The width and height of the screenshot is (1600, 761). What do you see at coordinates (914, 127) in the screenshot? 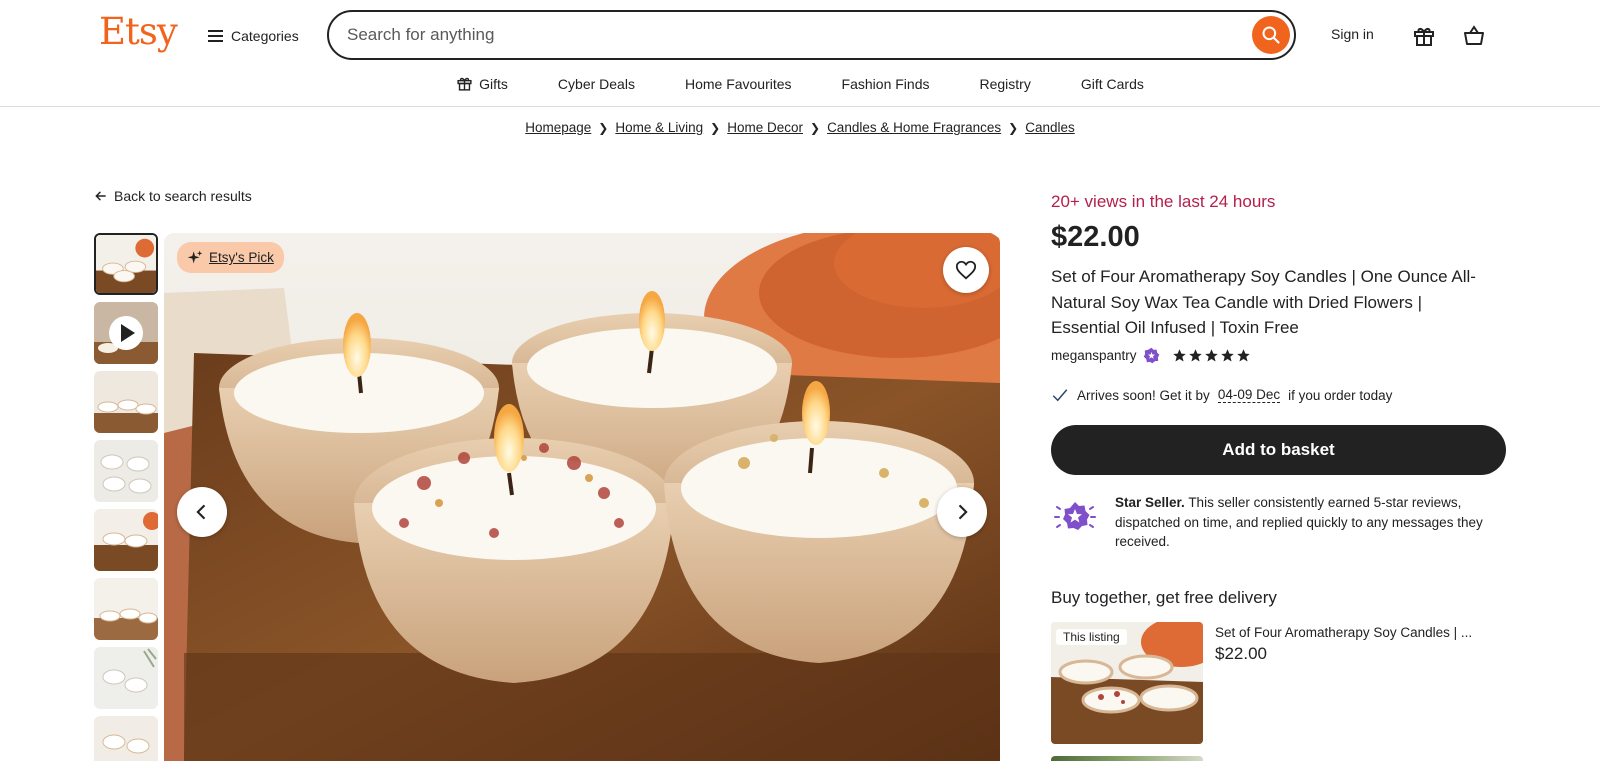
I see `breadcrumb-candles-fragrances: Candles & Home Fragrances` at bounding box center [914, 127].